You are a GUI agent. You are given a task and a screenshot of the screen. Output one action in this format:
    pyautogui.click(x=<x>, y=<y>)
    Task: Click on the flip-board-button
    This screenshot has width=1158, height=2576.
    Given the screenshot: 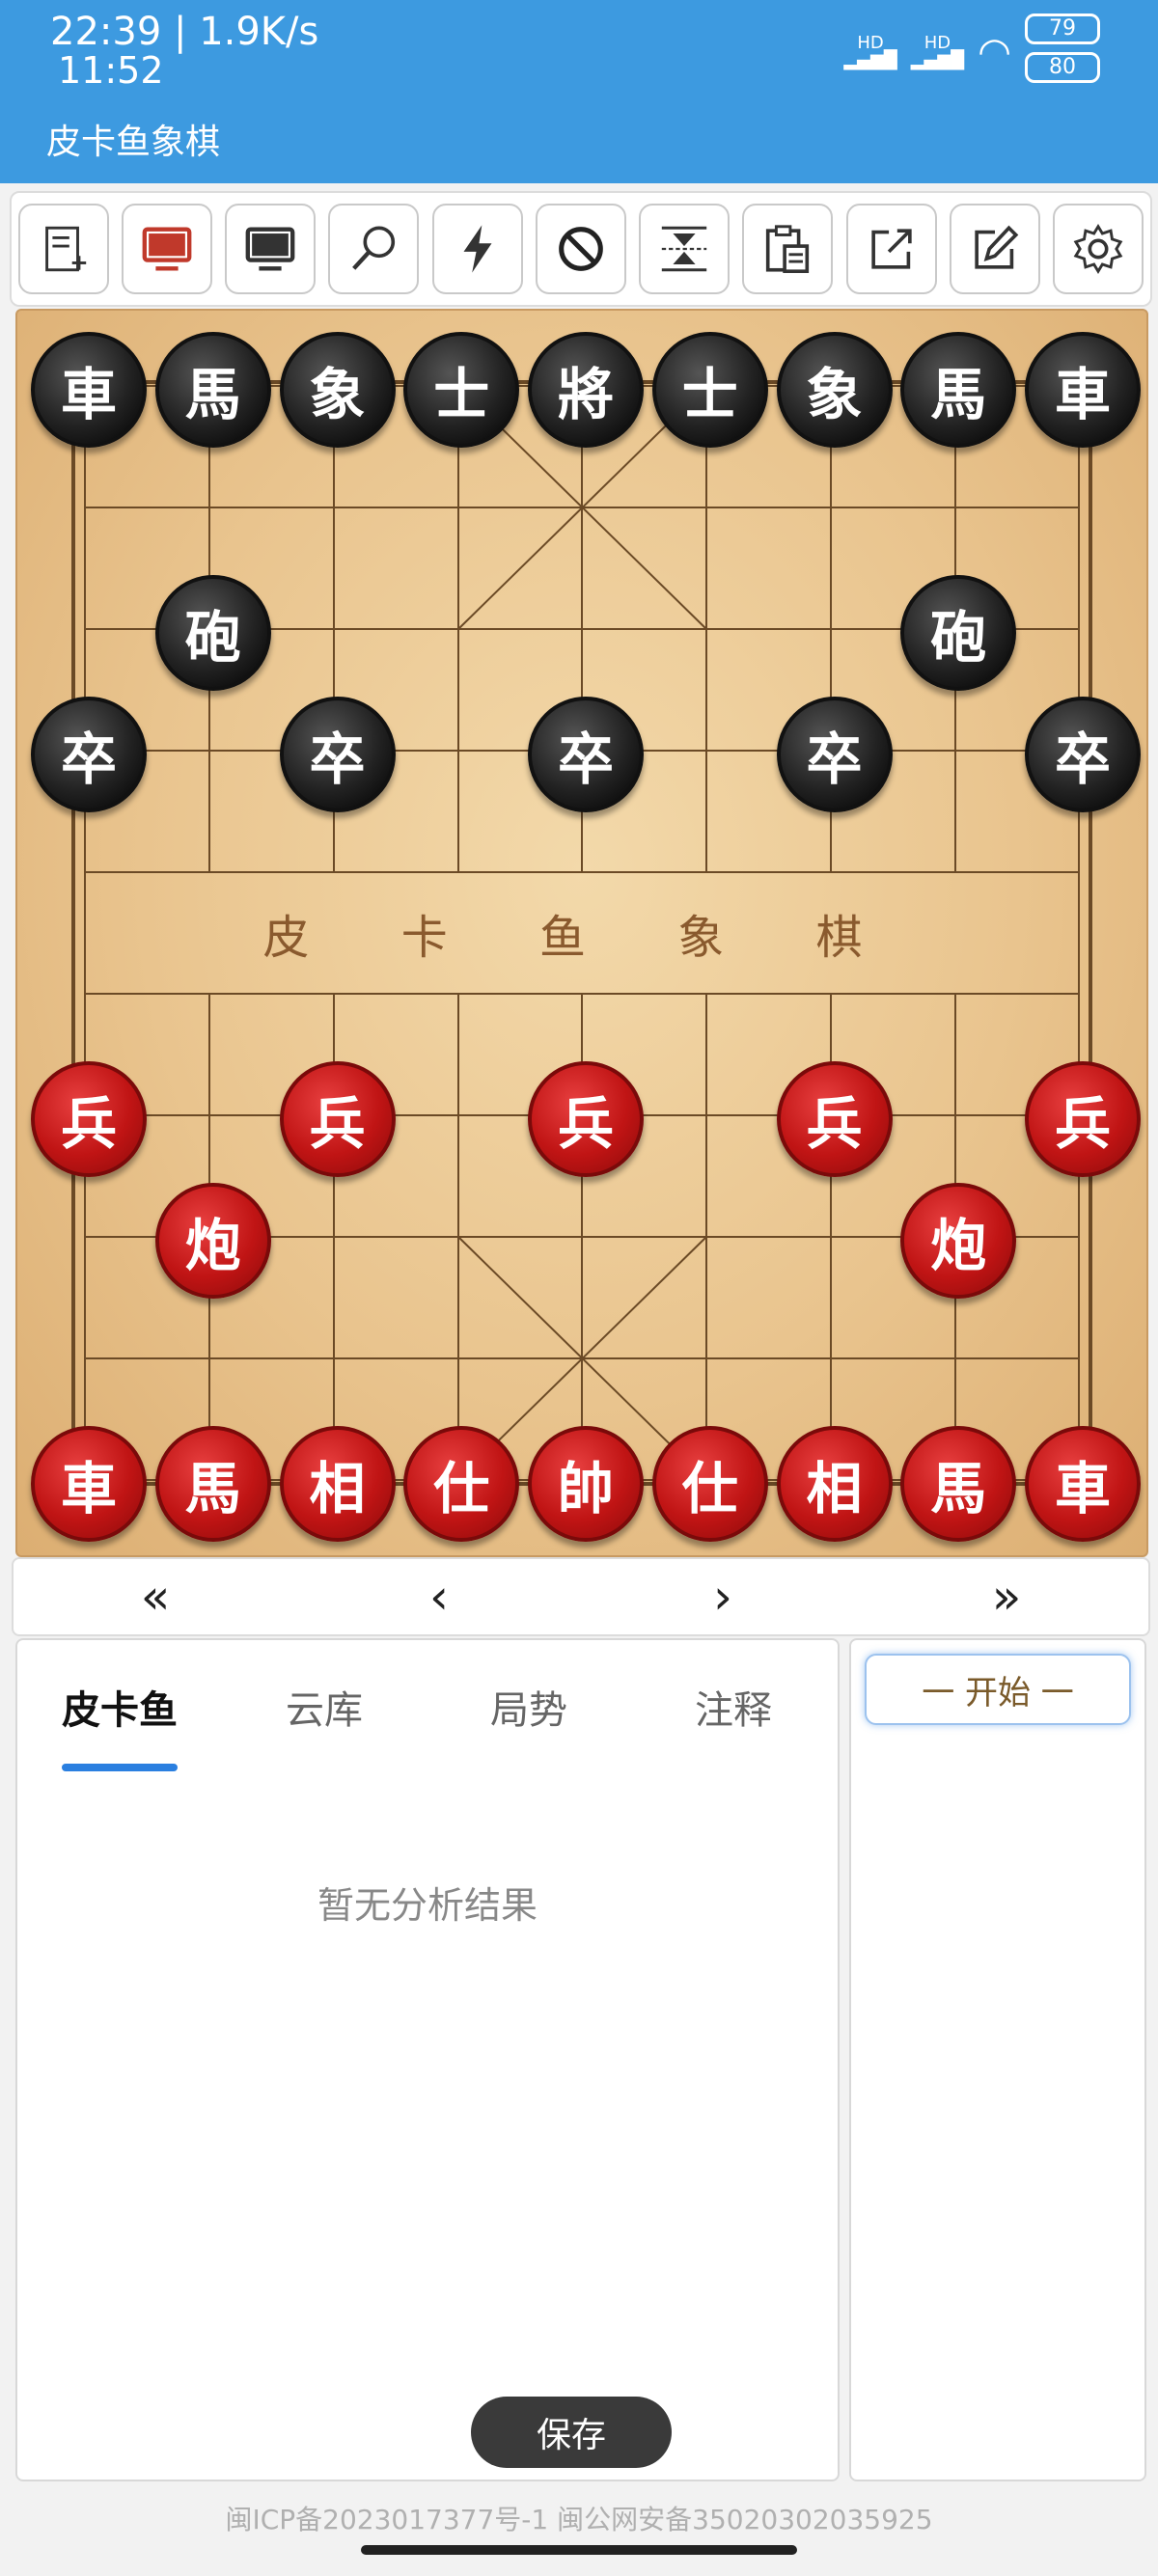 What is the action you would take?
    pyautogui.click(x=685, y=249)
    